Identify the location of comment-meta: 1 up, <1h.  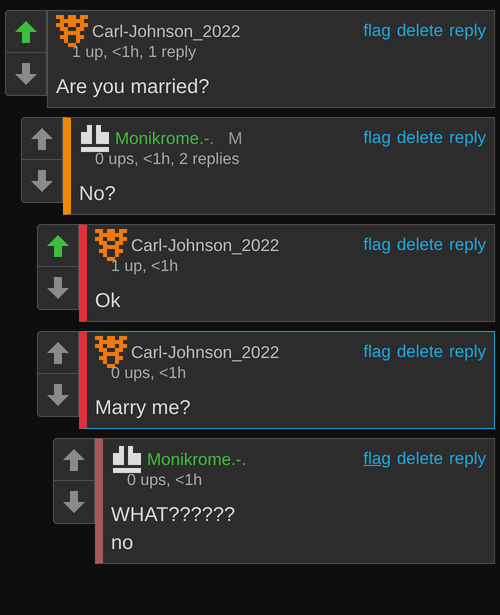
(145, 267).